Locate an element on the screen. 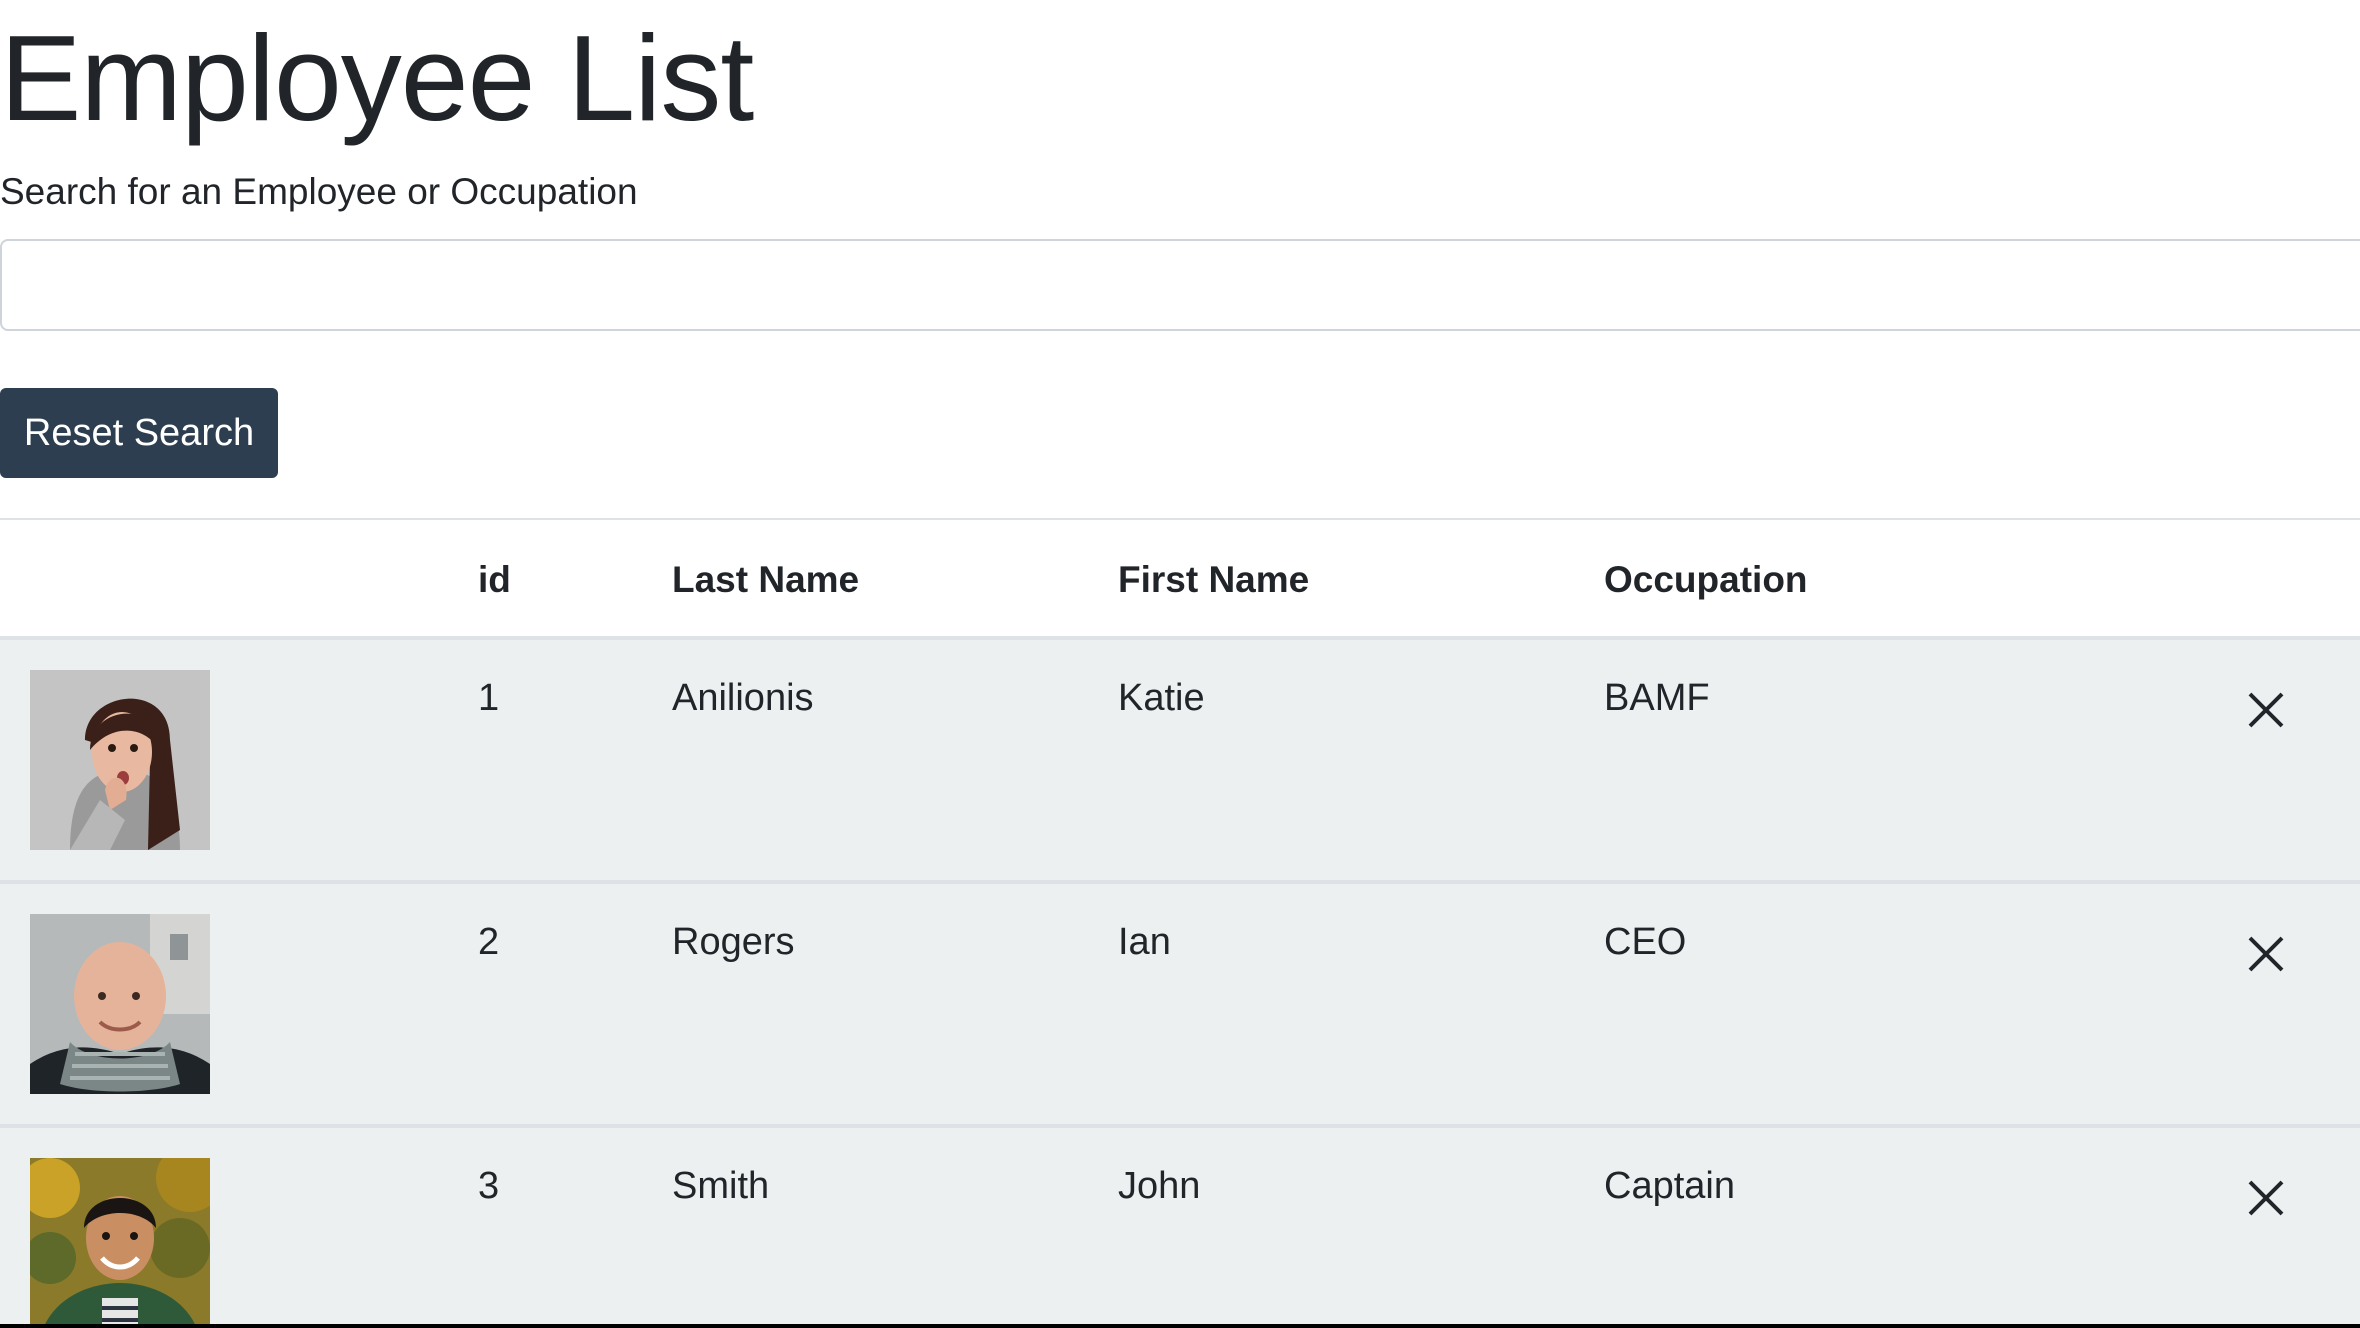 The image size is (2360, 1328). search-input is located at coordinates (1180, 285).